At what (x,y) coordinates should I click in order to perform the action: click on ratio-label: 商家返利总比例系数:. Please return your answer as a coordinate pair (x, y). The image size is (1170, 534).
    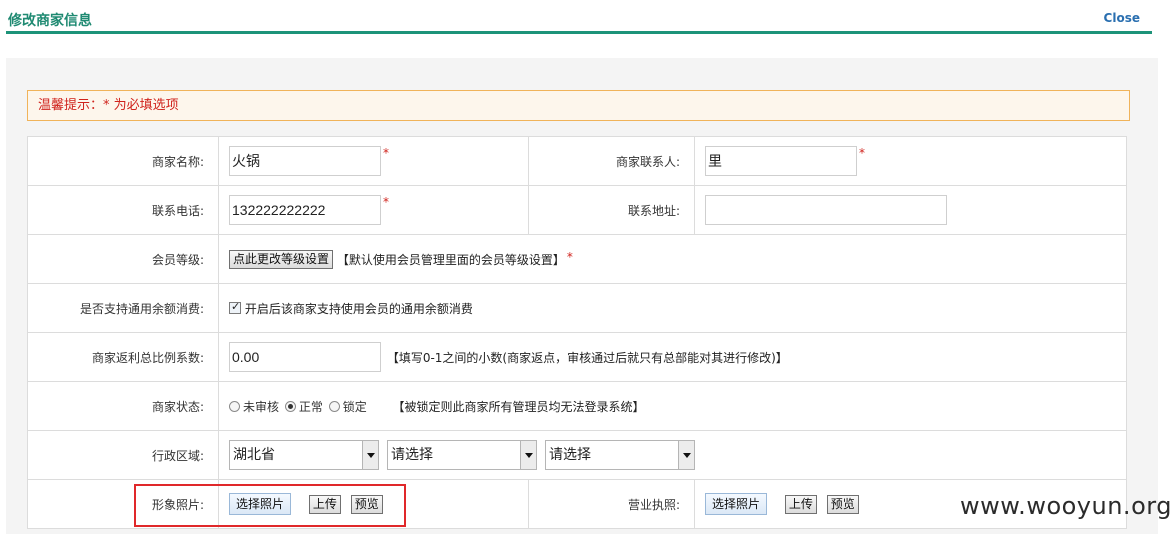
    Looking at the image, I should click on (123, 357).